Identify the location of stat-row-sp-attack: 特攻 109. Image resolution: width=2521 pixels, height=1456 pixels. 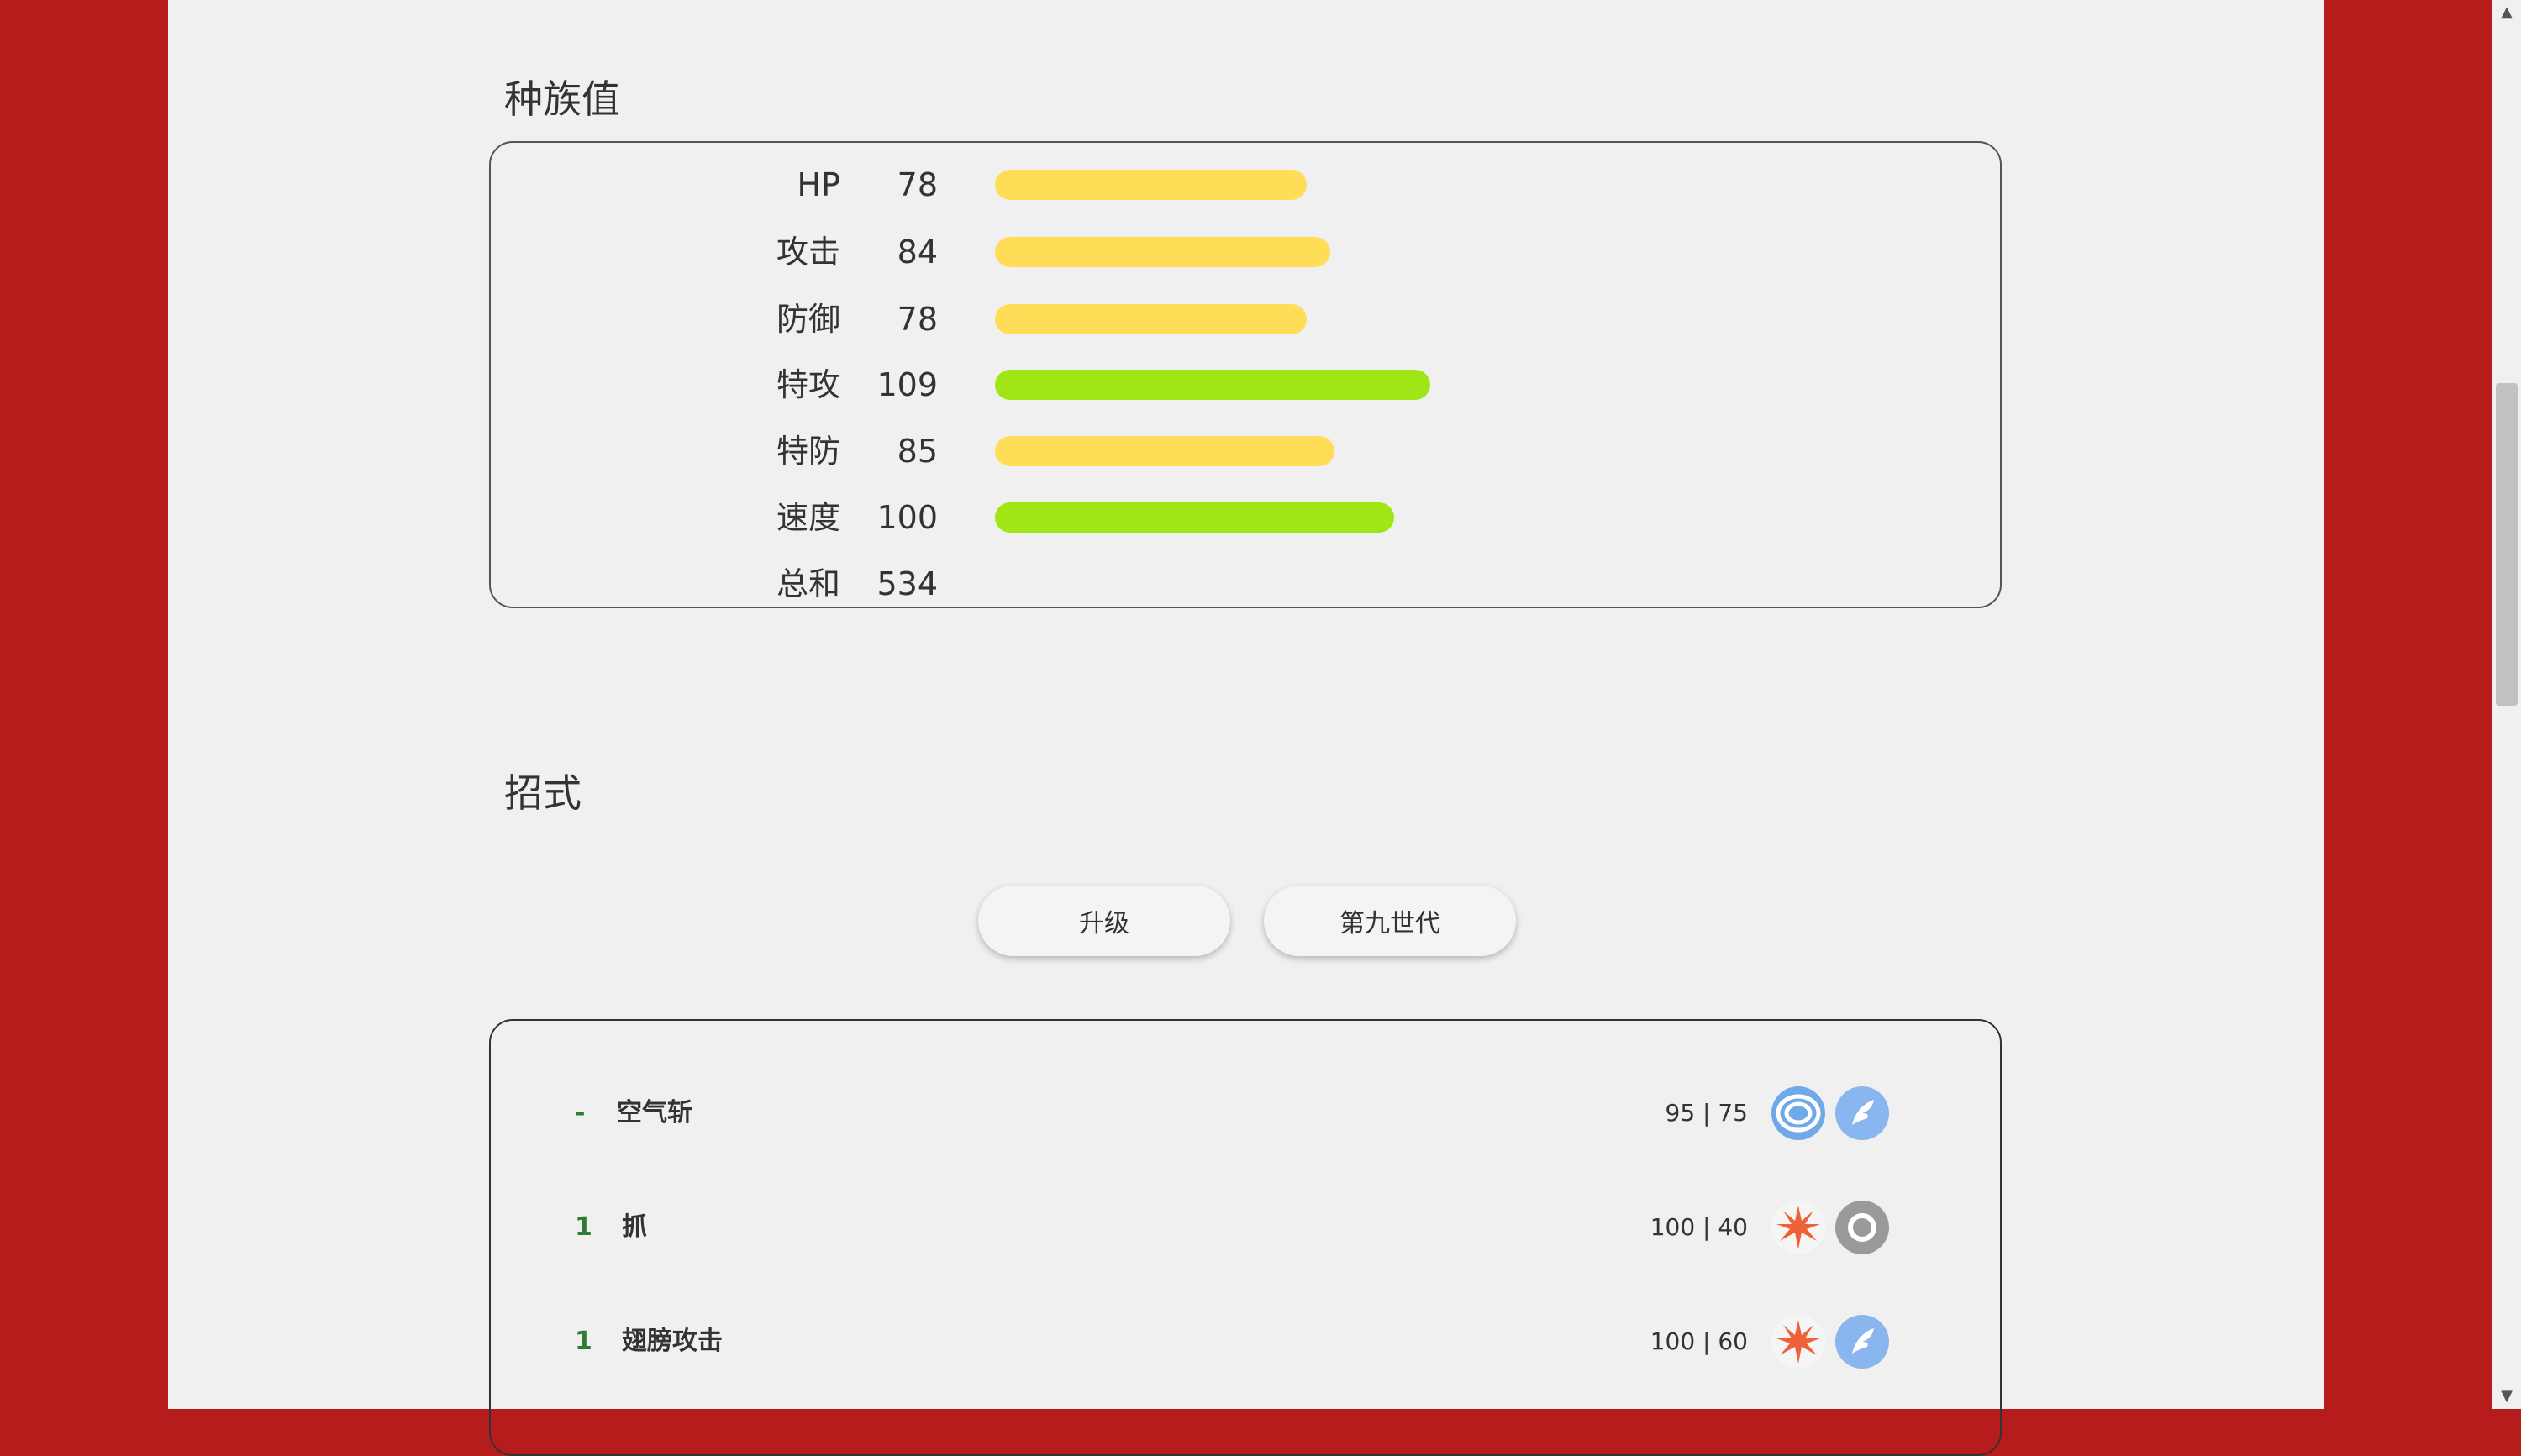
(1245, 384).